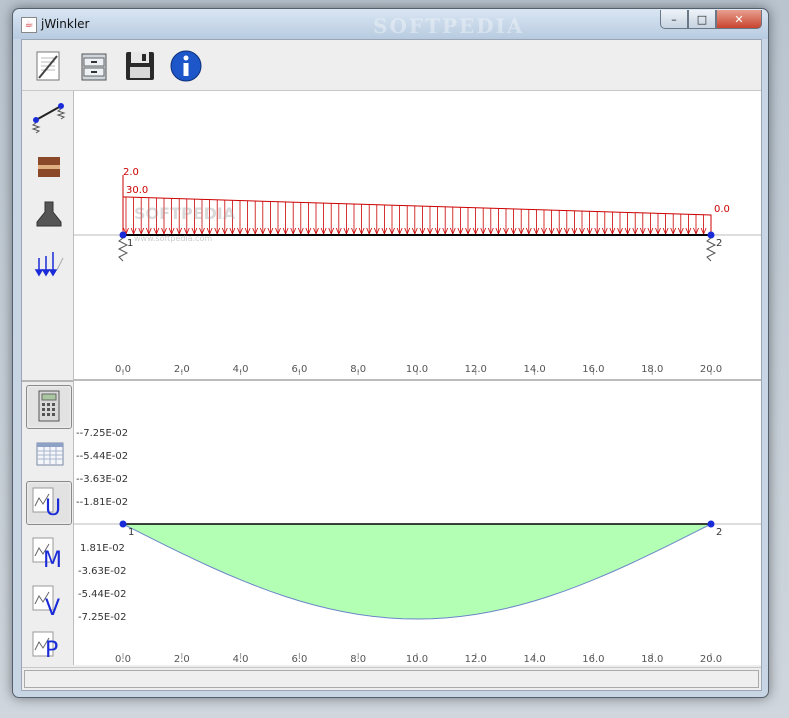 The image size is (789, 718). I want to click on lower-axis-tick-label: 14.0, so click(534, 659).